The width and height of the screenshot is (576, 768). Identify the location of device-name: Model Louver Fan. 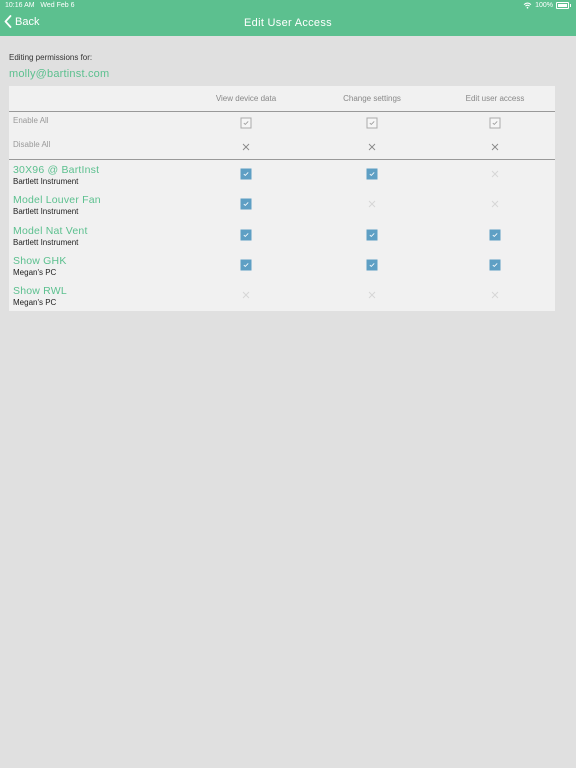
(57, 200).